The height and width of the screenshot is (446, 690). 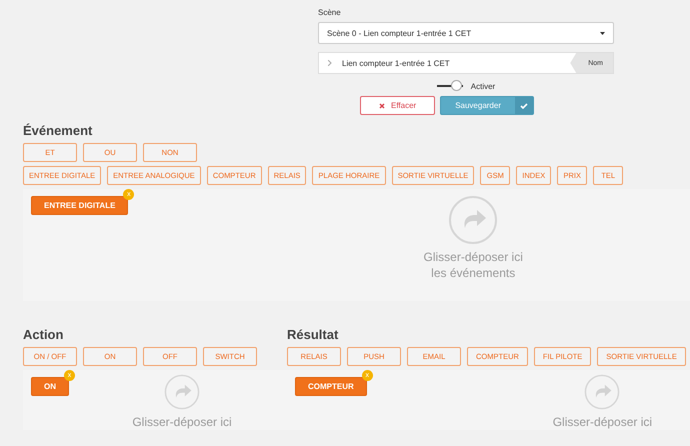 What do you see at coordinates (381, 105) in the screenshot?
I see `close-icon` at bounding box center [381, 105].